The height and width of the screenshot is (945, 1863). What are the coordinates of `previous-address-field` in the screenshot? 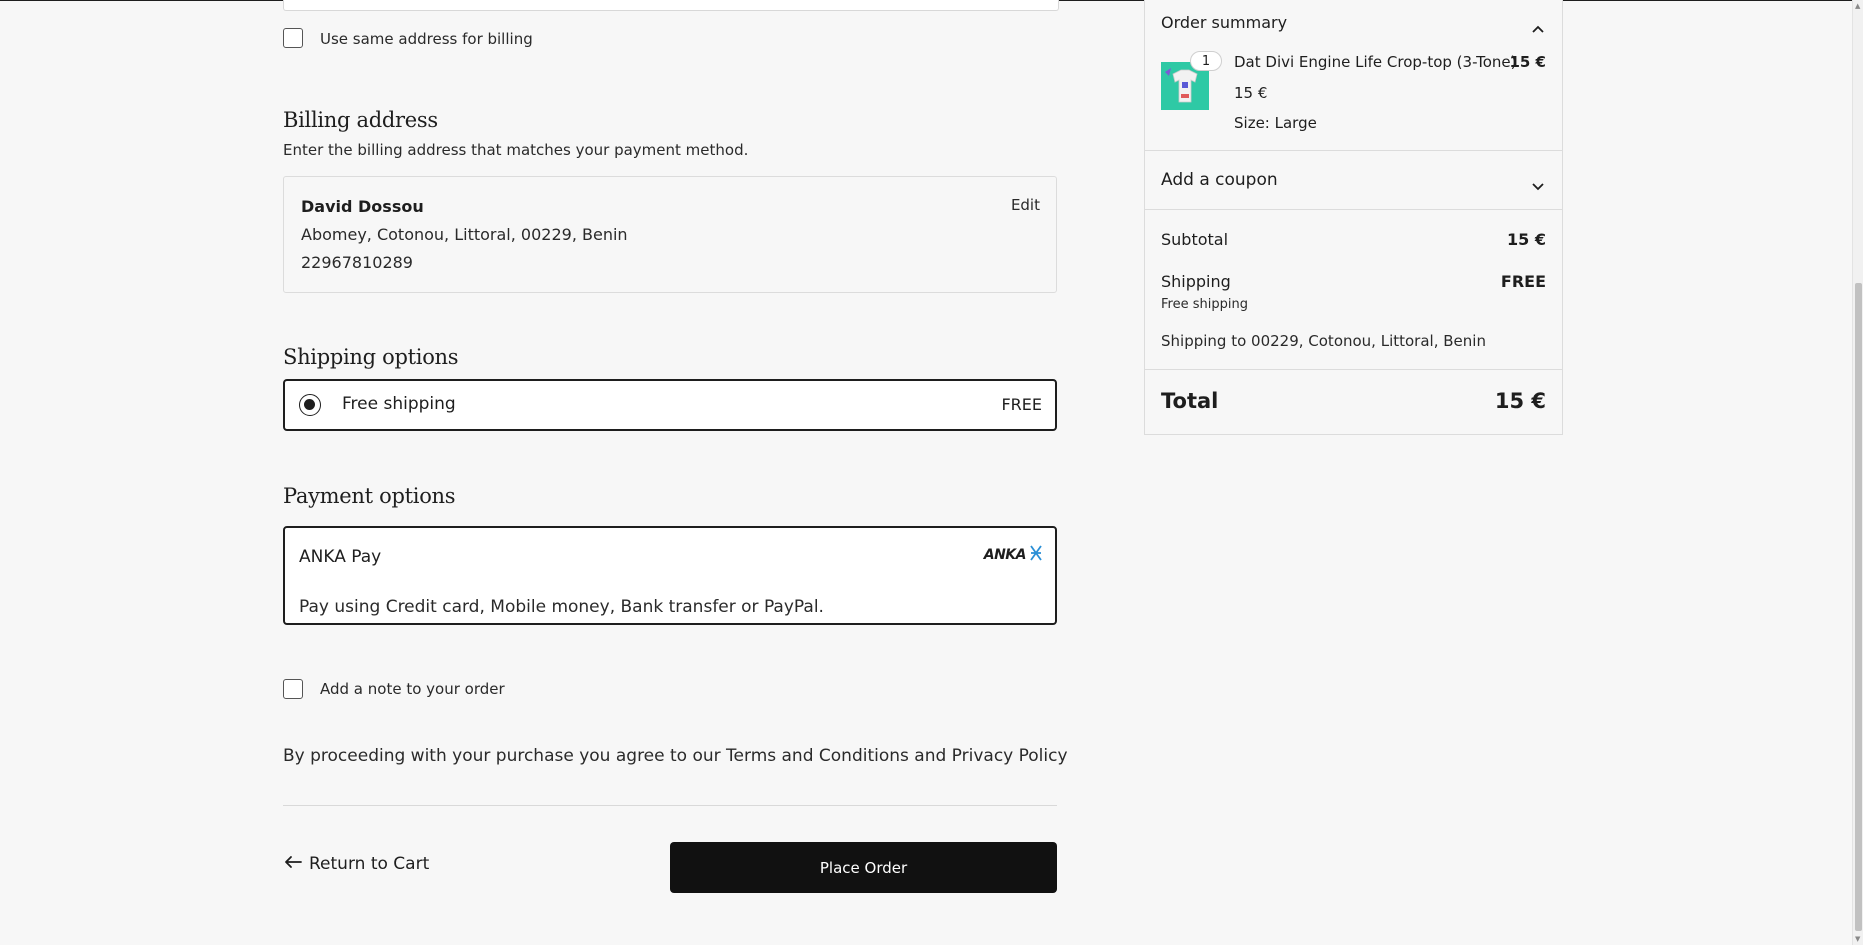 It's located at (671, 5).